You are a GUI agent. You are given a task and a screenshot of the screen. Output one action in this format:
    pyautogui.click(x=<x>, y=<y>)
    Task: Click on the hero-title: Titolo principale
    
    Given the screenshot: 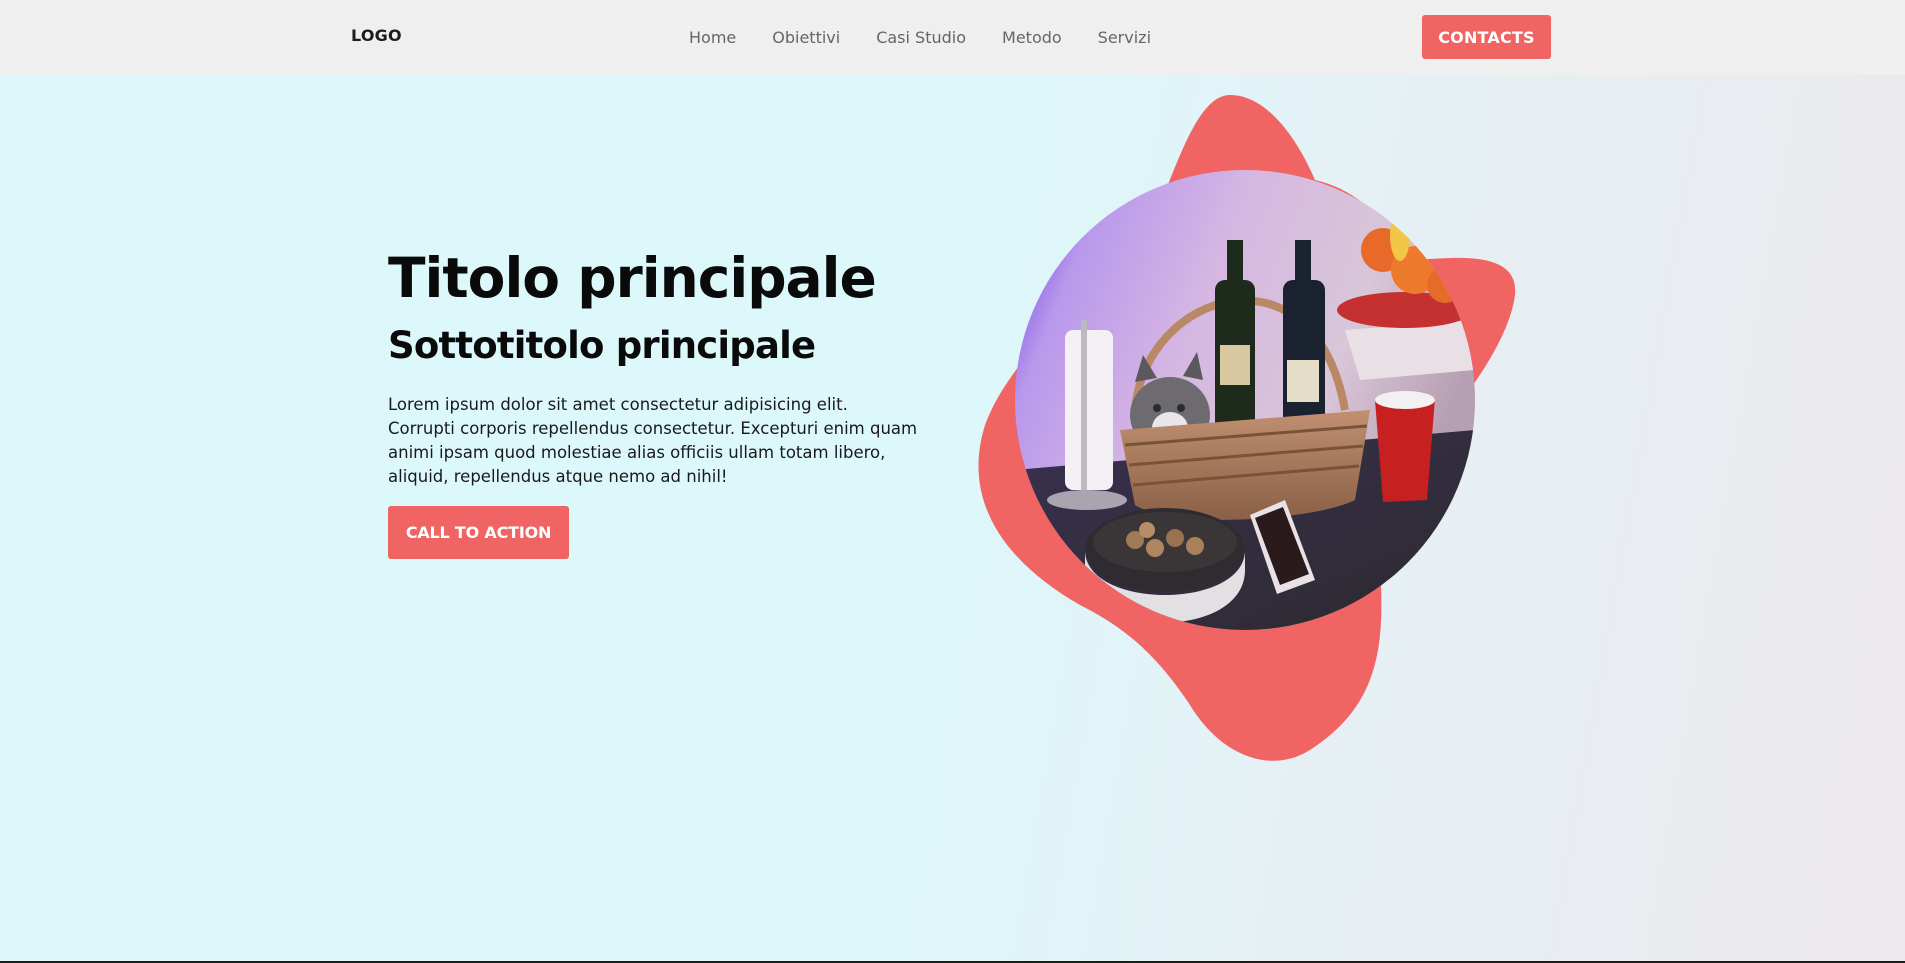 What is the action you would take?
    pyautogui.click(x=632, y=278)
    